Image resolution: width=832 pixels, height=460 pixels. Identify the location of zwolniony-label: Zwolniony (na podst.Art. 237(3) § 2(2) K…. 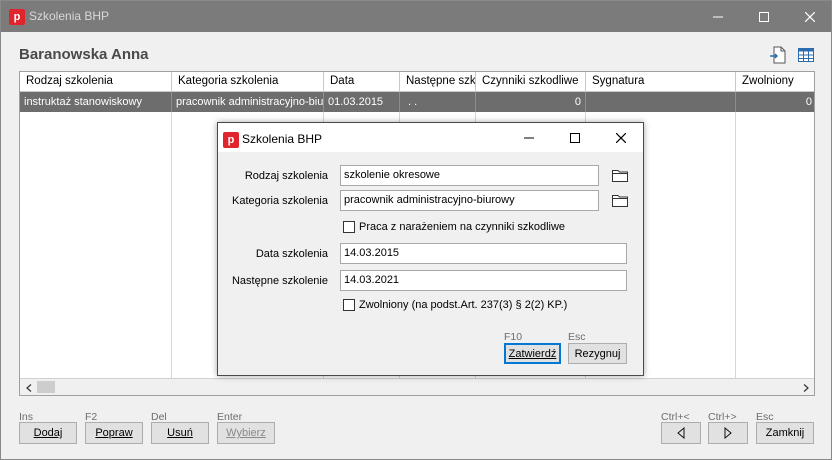
(463, 305).